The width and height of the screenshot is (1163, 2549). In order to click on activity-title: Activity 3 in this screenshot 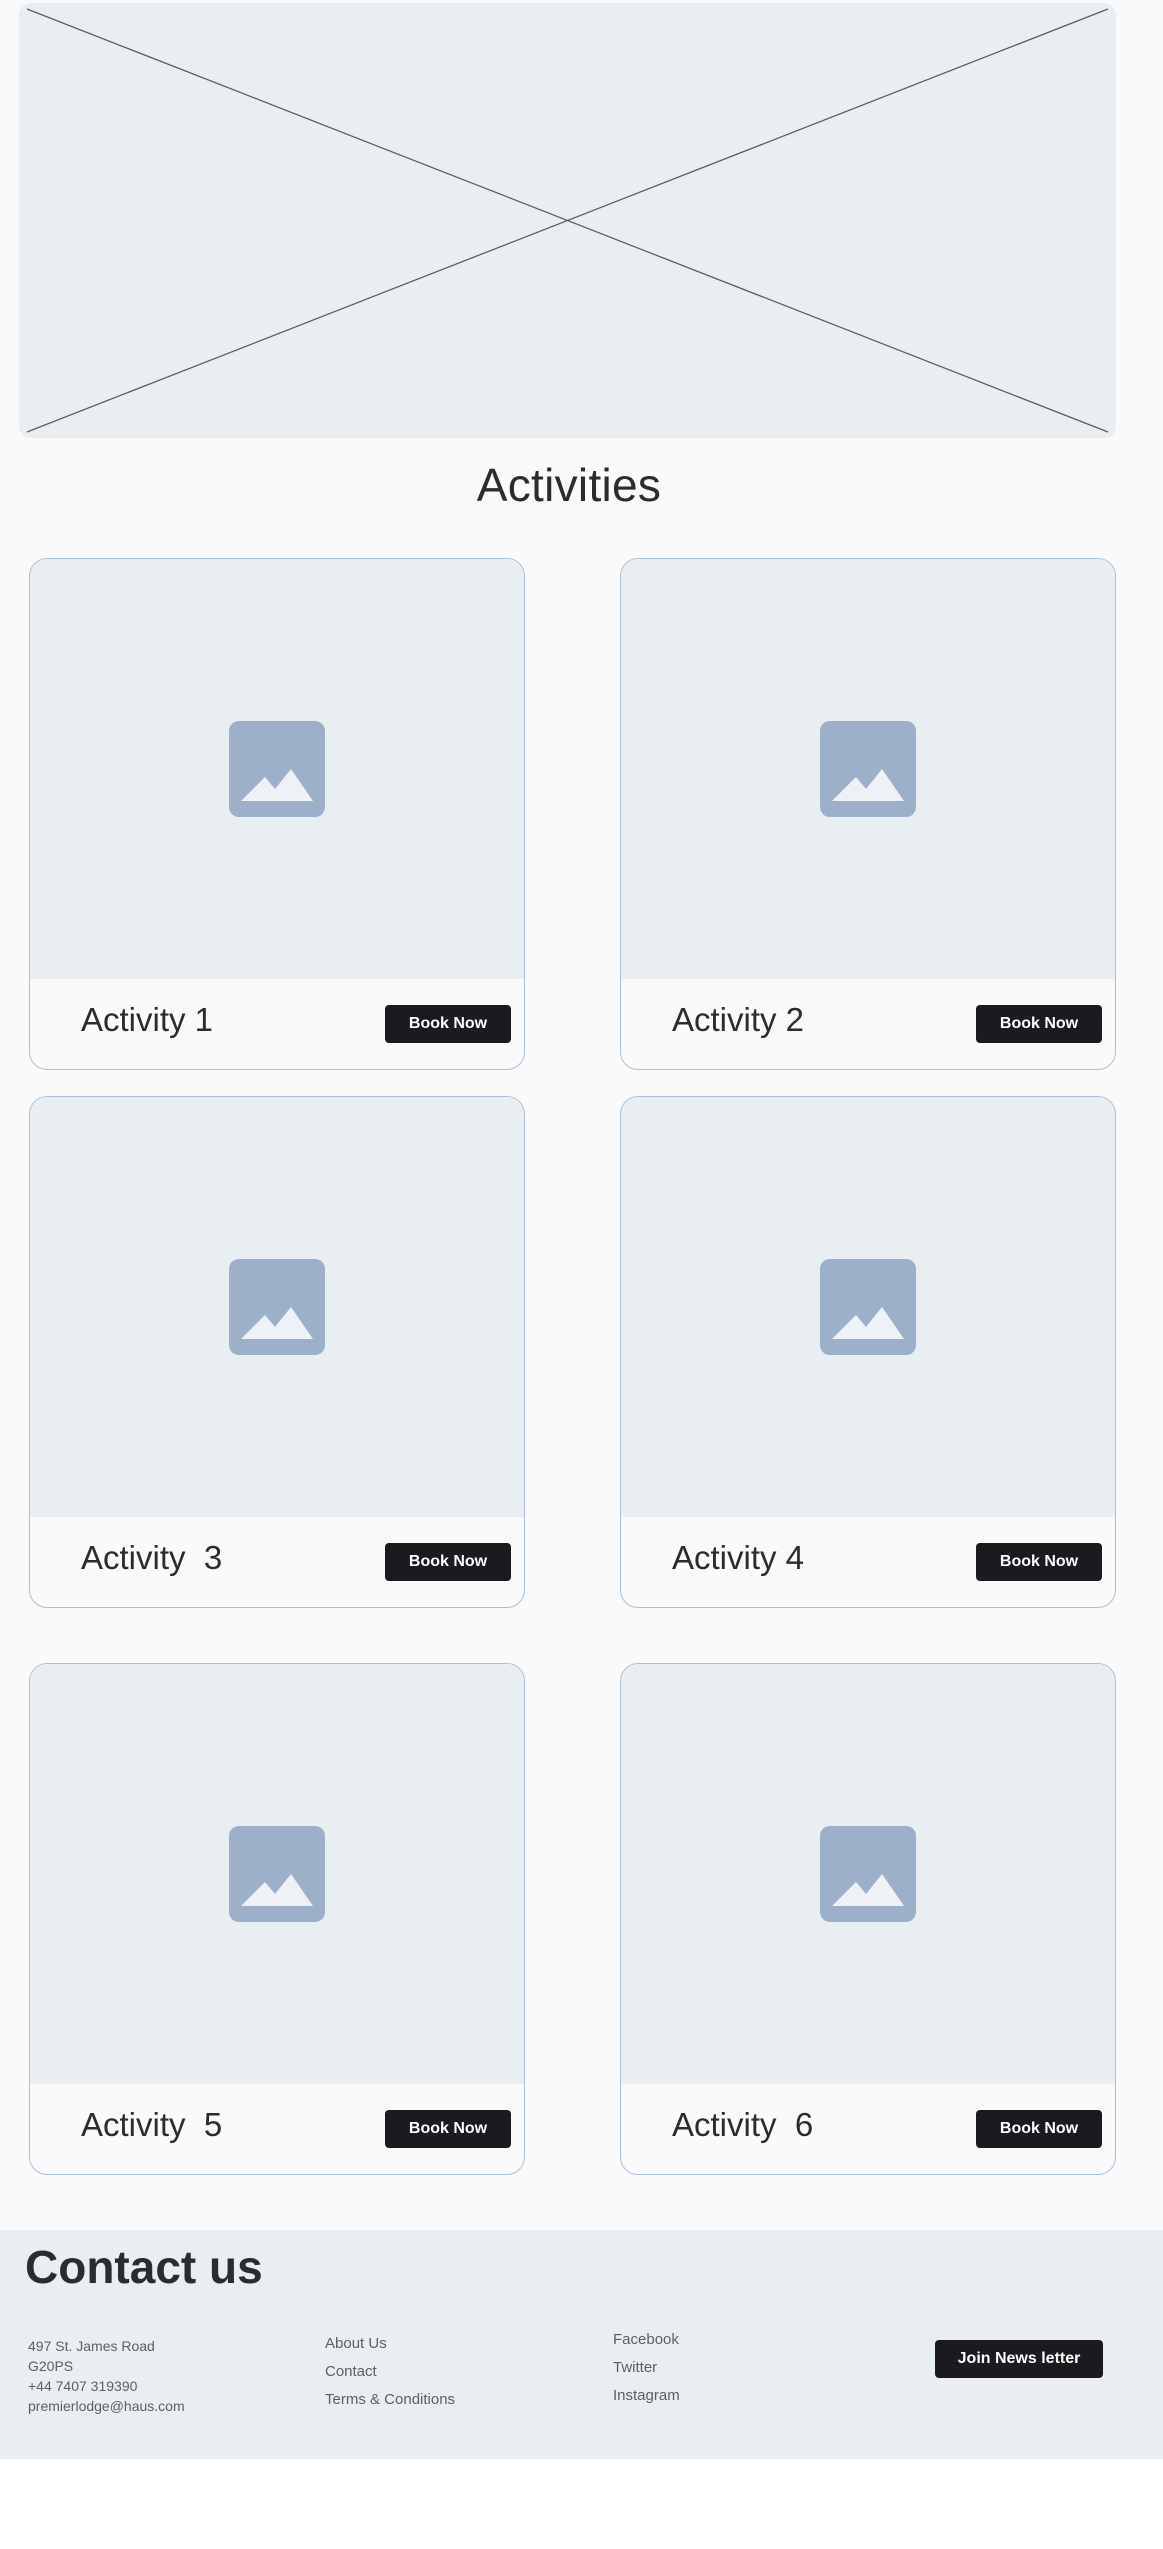, I will do `click(152, 1557)`.